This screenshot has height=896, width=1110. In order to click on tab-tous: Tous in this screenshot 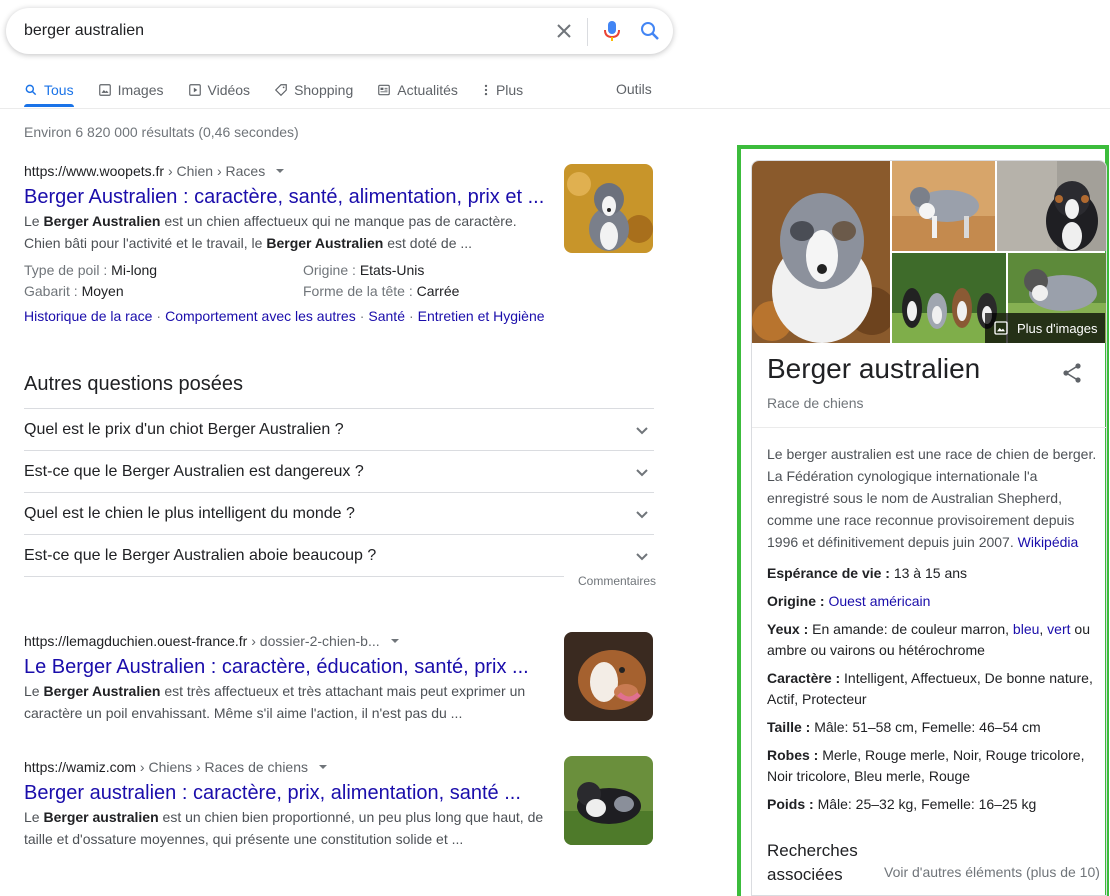, I will do `click(49, 90)`.